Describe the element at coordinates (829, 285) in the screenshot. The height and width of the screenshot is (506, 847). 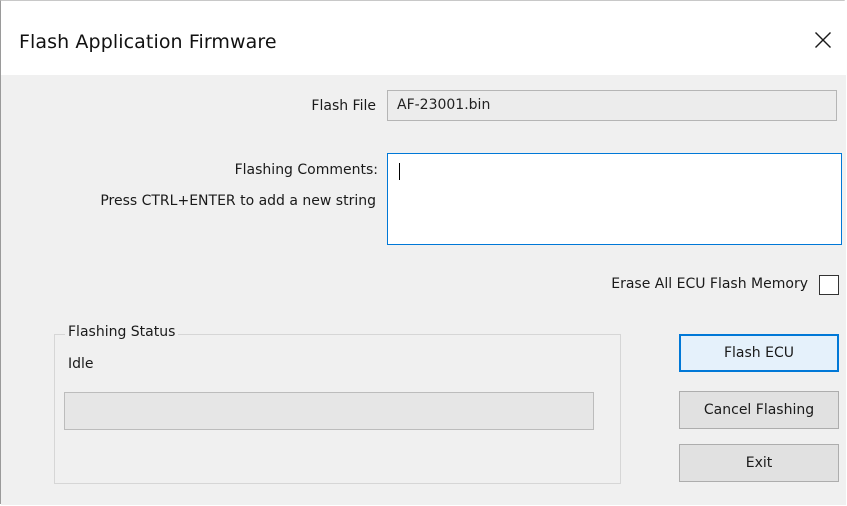
I see `erase-flash-checkbox` at that location.